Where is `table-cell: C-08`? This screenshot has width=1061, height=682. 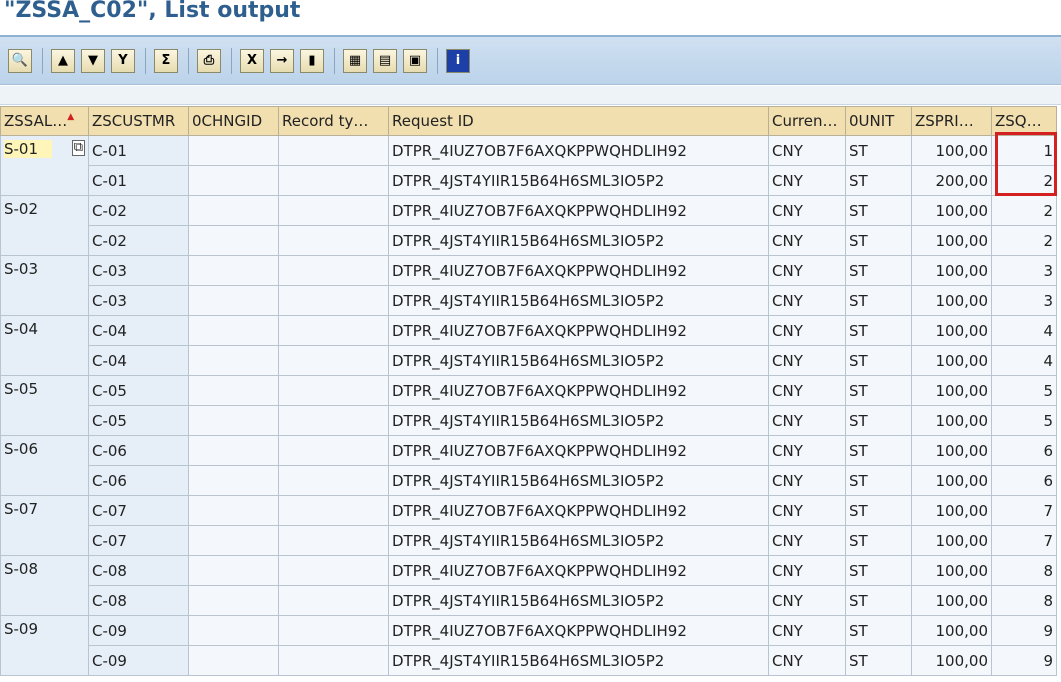
table-cell: C-08 is located at coordinates (138, 570).